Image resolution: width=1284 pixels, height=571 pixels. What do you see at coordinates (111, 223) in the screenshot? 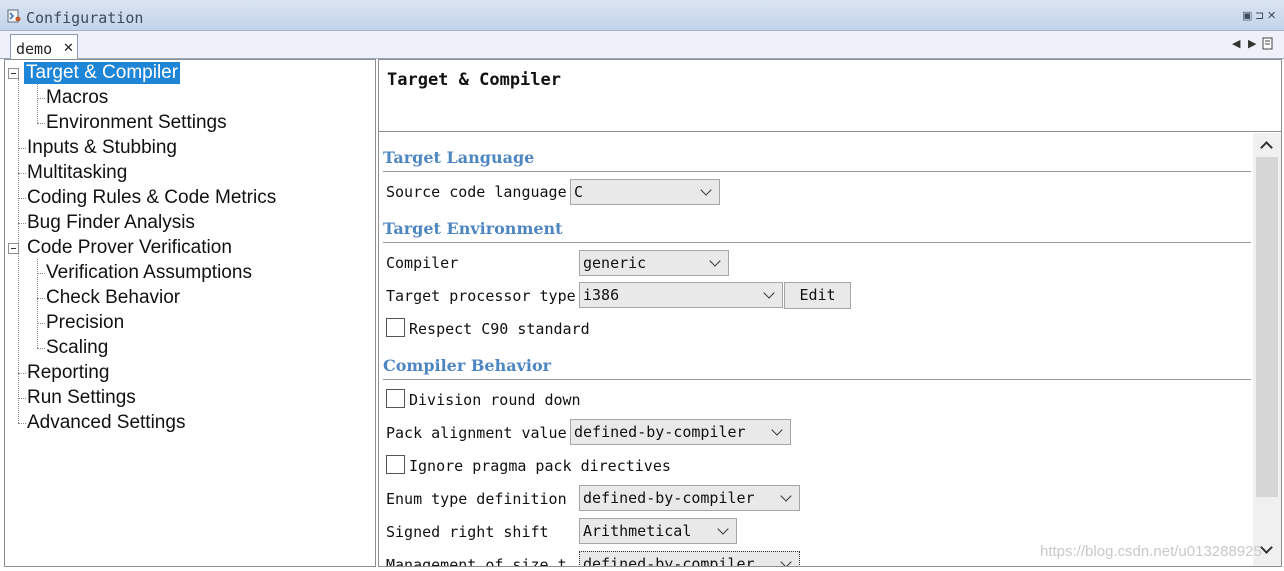
I see `tree-item-bug-finder: Bug Finder Analysis` at bounding box center [111, 223].